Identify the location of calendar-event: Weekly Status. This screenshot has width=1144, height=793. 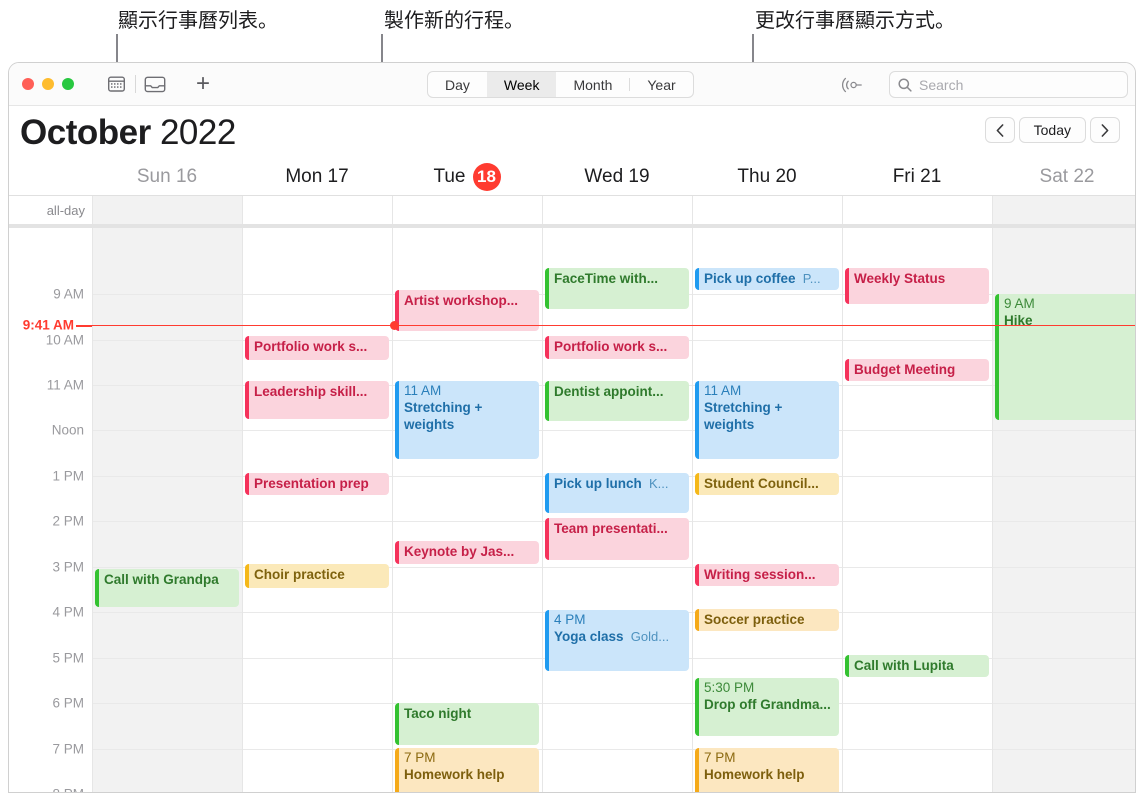
(917, 286).